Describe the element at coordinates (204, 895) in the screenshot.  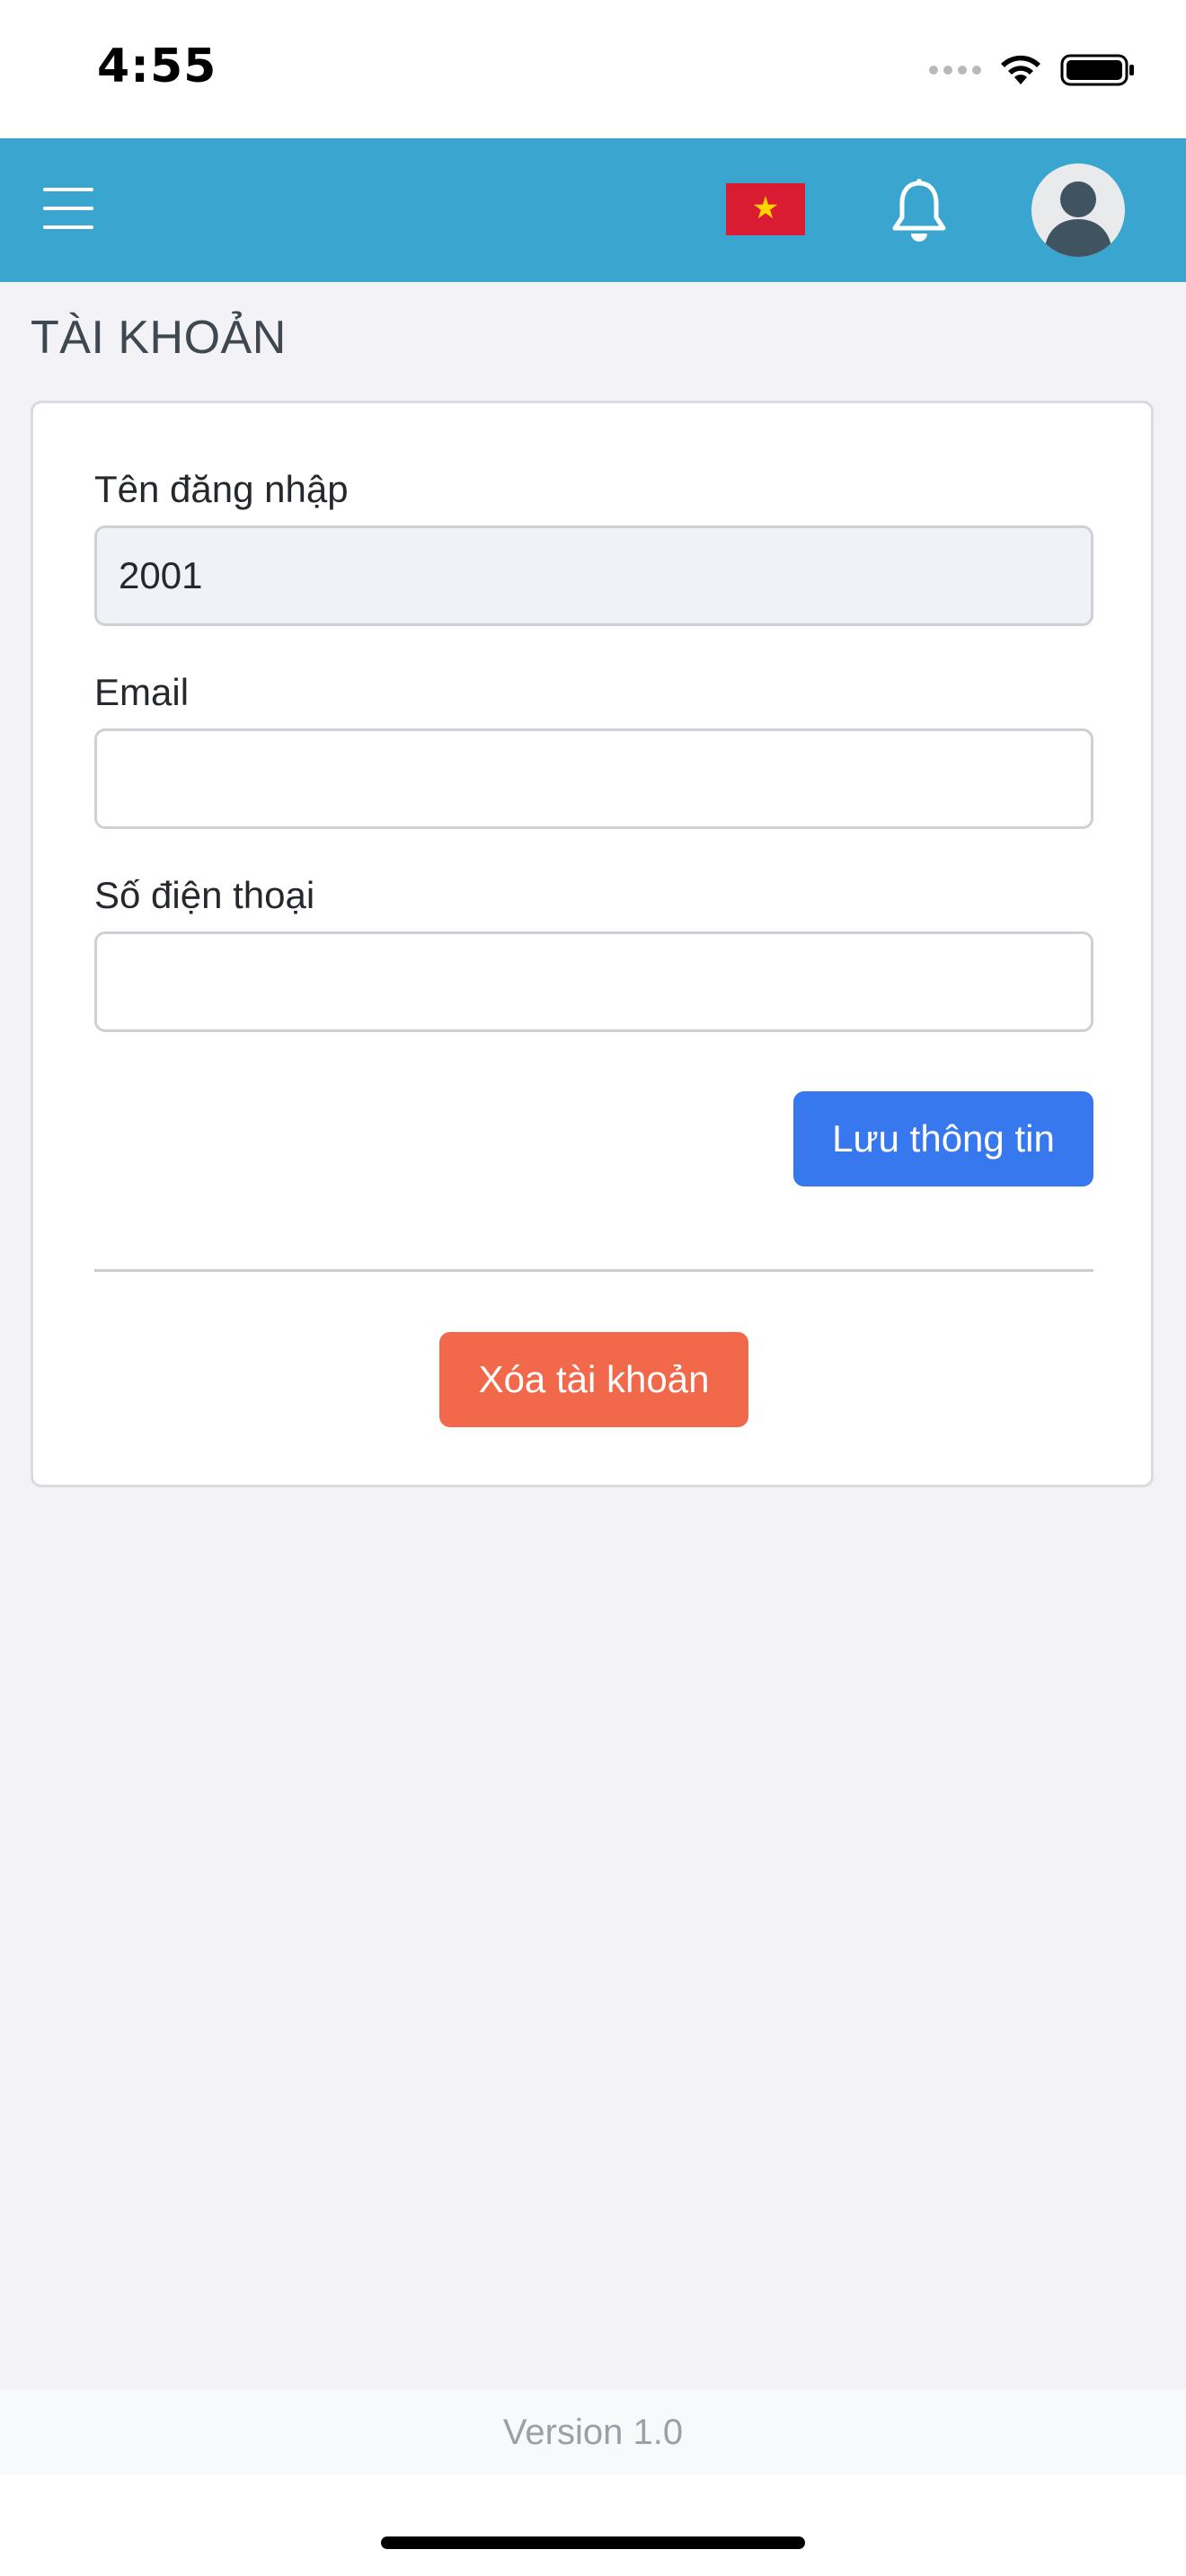
I see `phone-label: Số điện thoại` at that location.